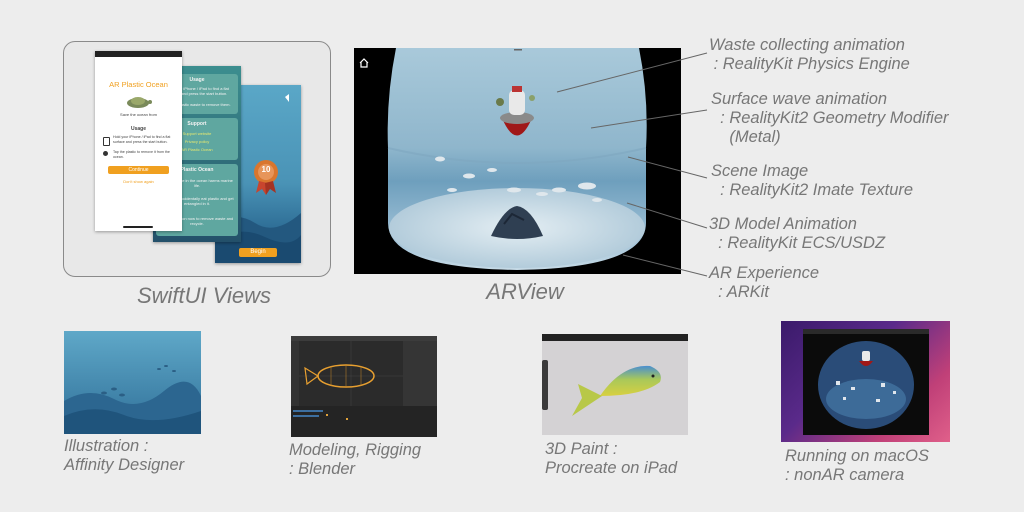 The width and height of the screenshot is (1024, 512). Describe the element at coordinates (322, 469) in the screenshot. I see `caption-line-2: : Blender` at that location.